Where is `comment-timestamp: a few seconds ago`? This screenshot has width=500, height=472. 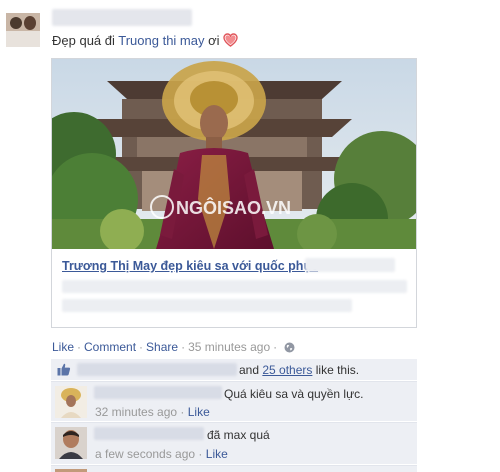 comment-timestamp: a few seconds ago is located at coordinates (145, 454).